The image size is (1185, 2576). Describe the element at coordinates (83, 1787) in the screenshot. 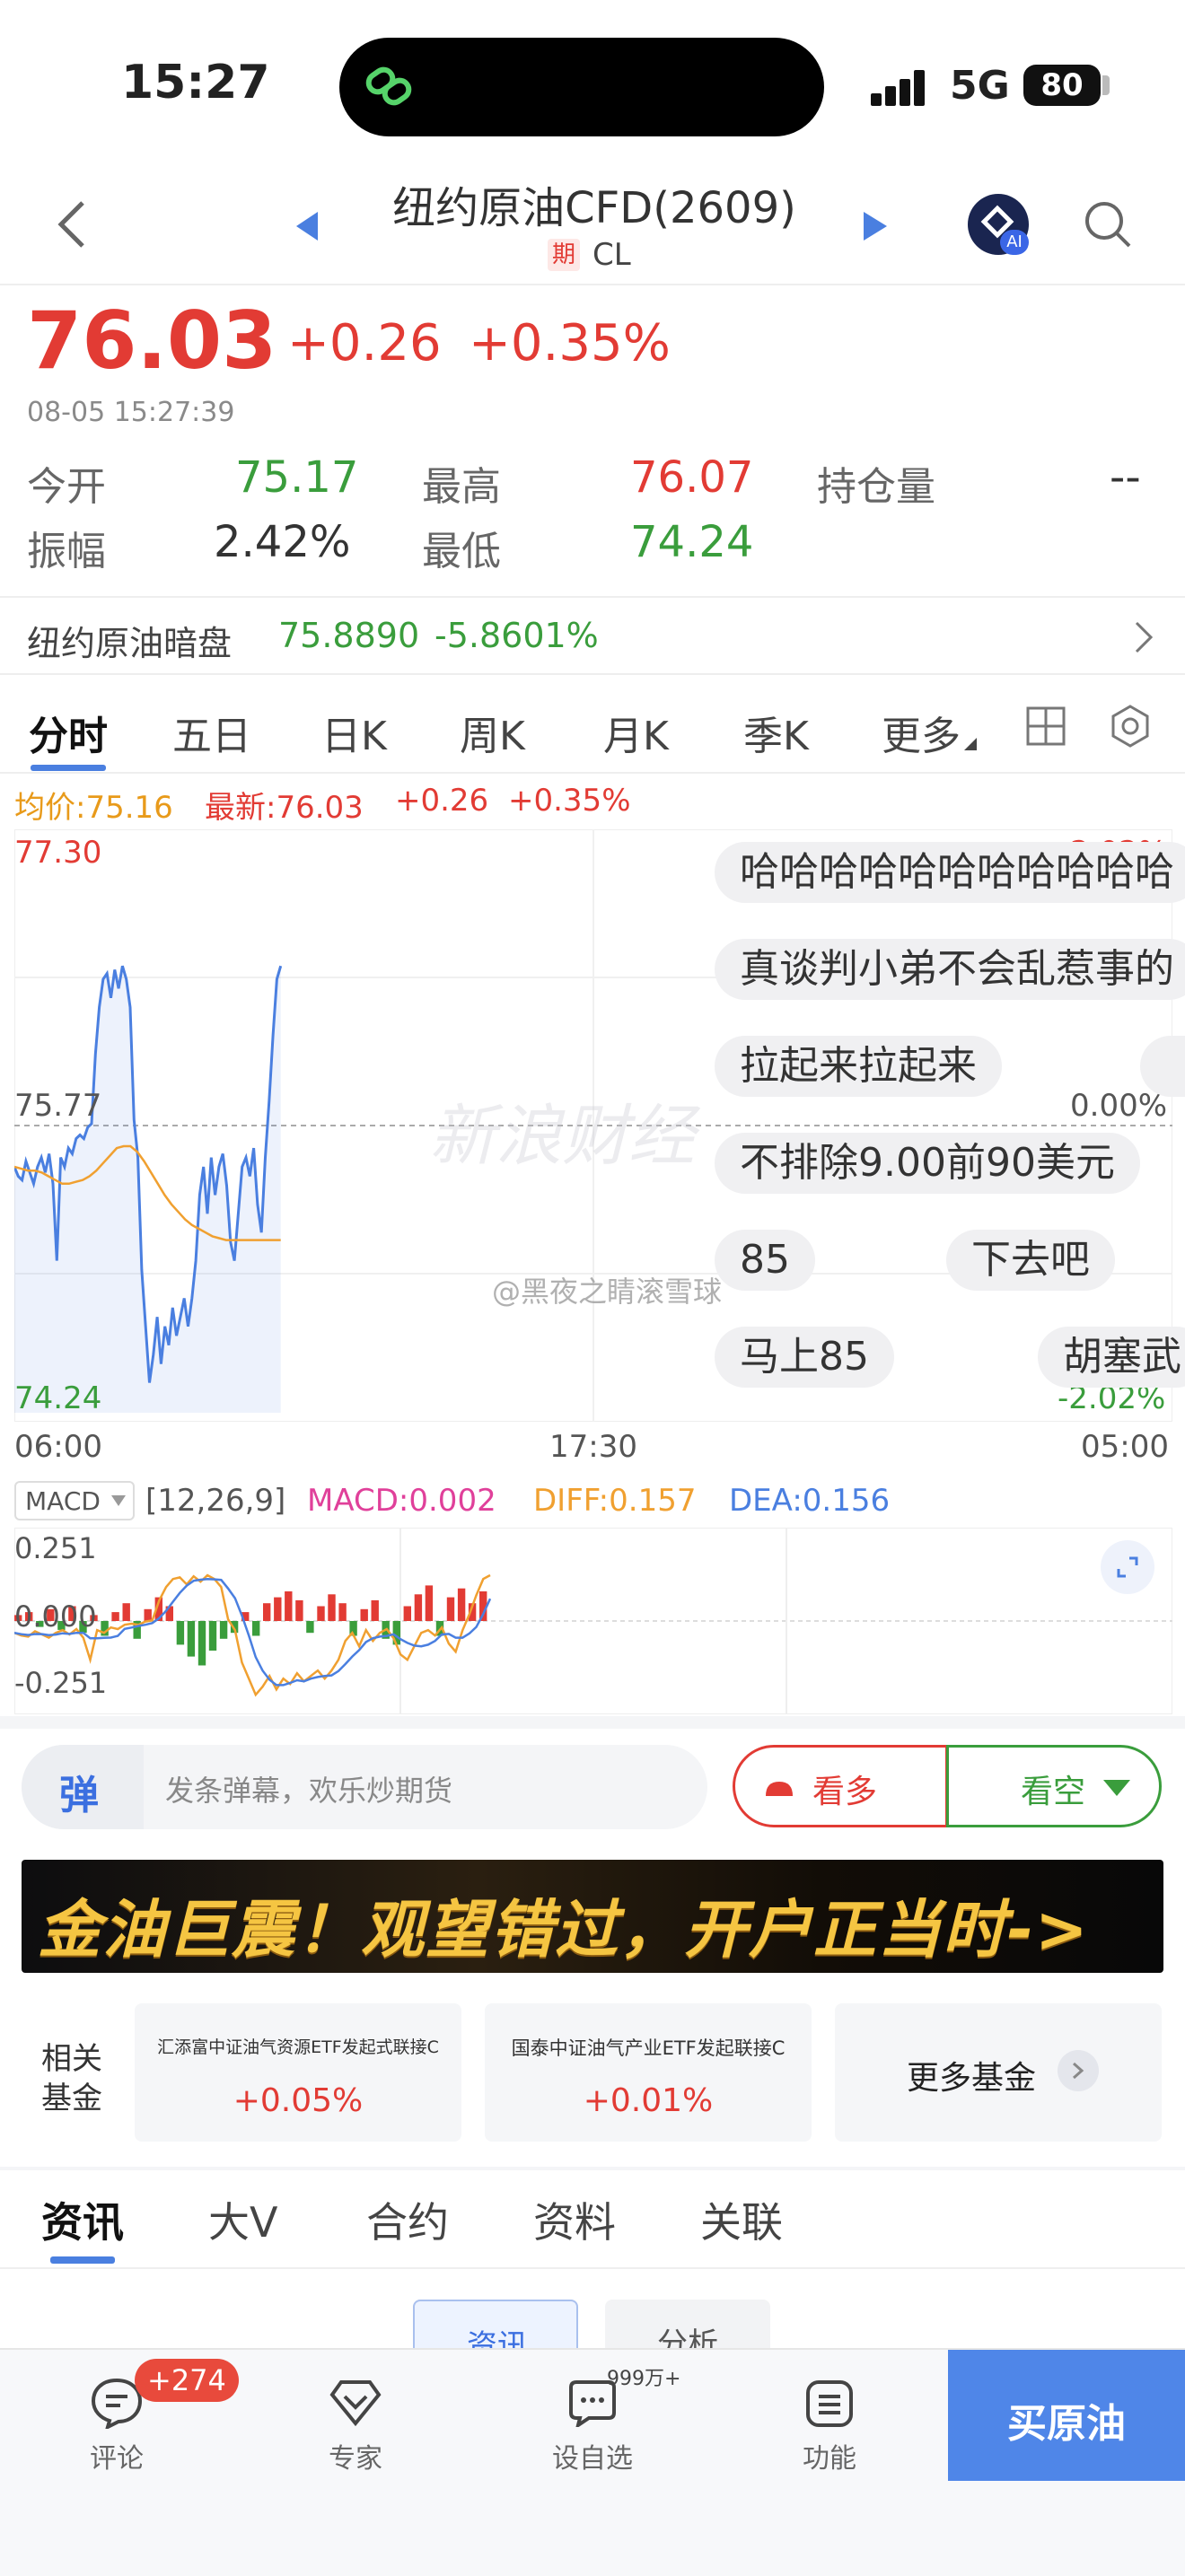

I see `danmaku-toggle-icon: 弹` at that location.